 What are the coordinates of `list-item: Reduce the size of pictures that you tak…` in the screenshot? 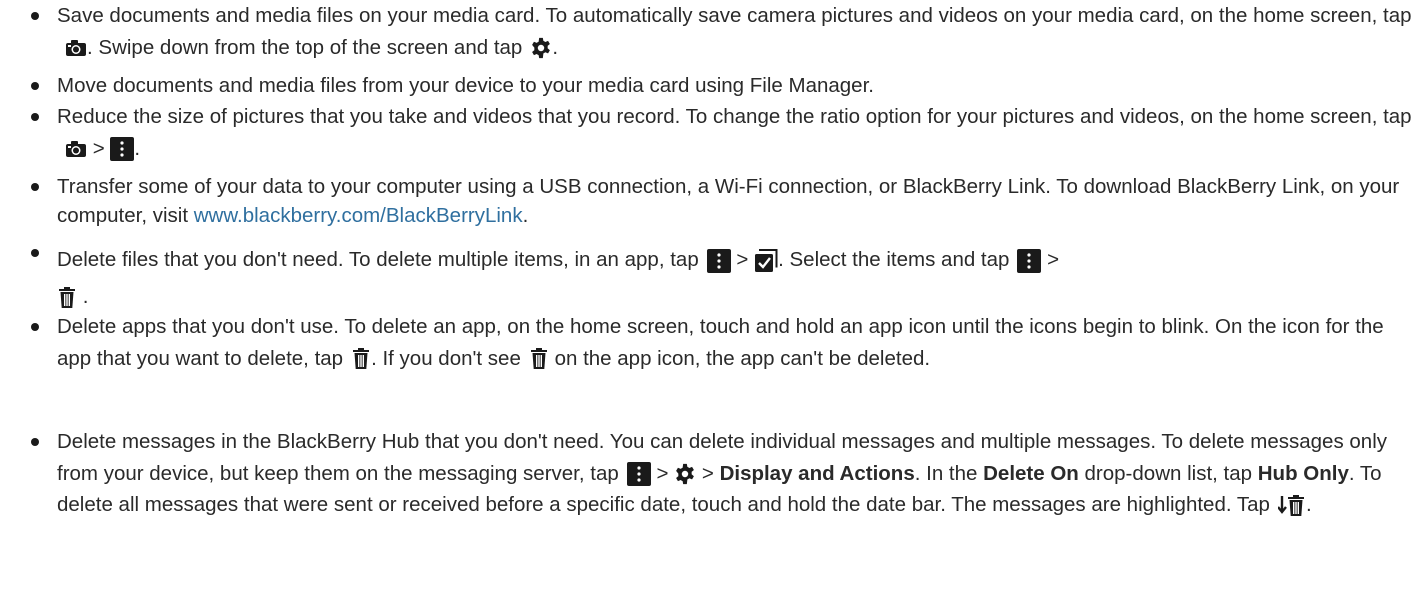 It's located at (712, 132).